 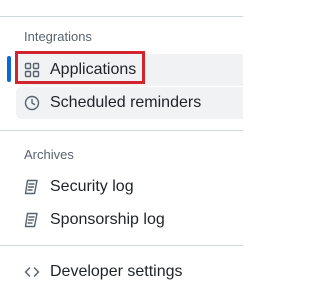 I want to click on section-heading-archives: Archives, so click(x=49, y=154).